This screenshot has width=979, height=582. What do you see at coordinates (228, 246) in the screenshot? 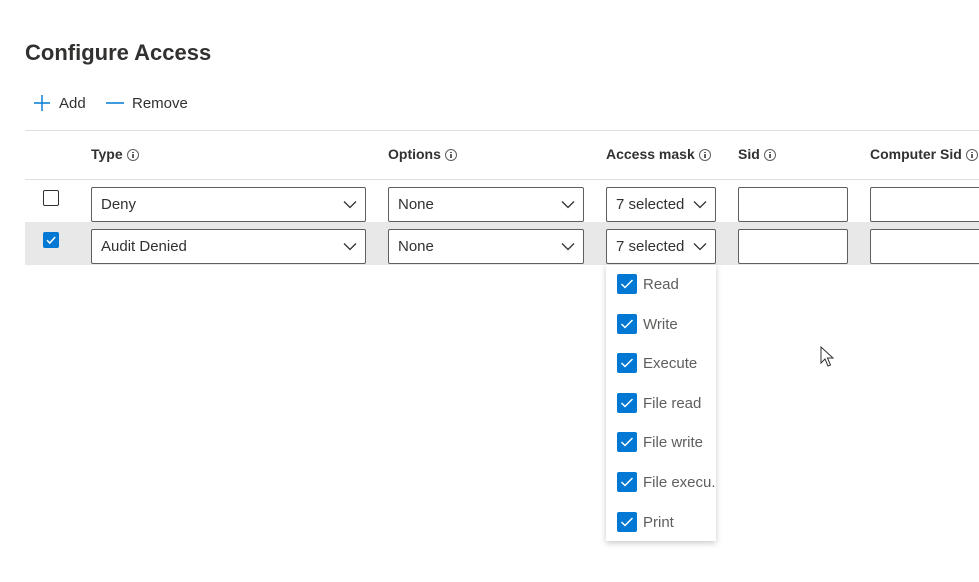
I see `type-dropdown: Audit Denied` at bounding box center [228, 246].